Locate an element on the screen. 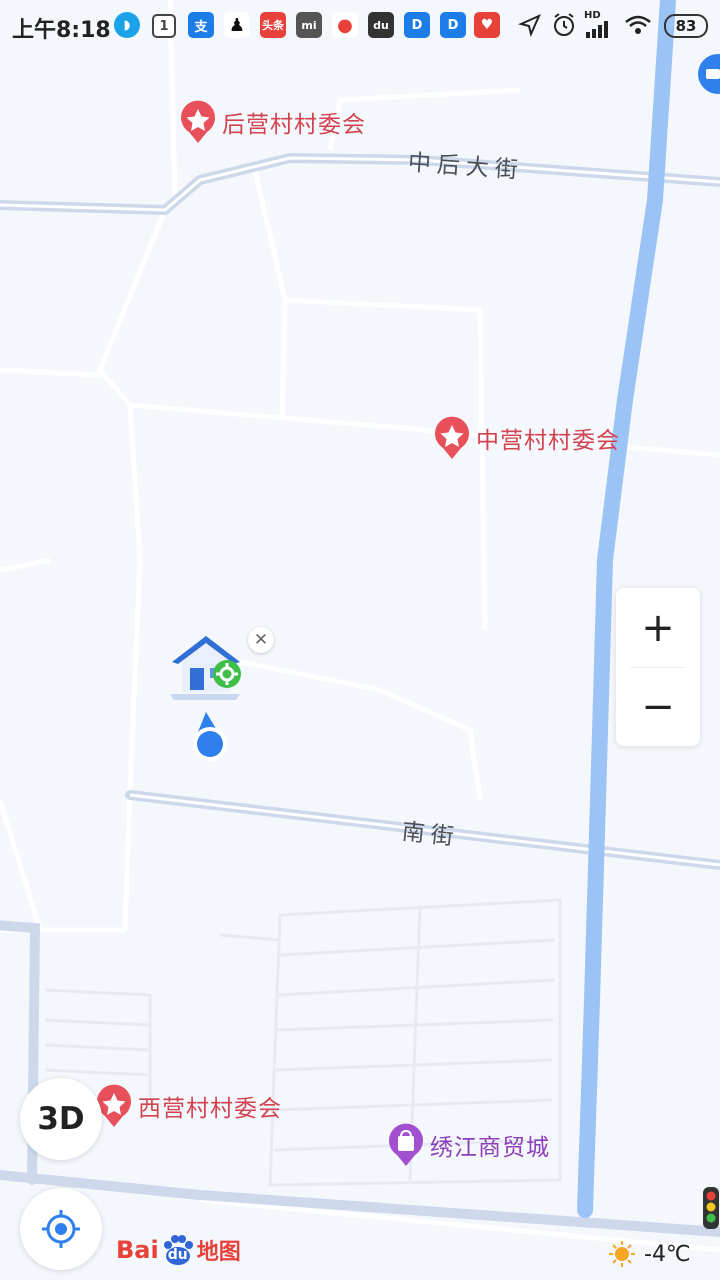 This screenshot has width=720, height=1280. weather-widget: -4℃ is located at coordinates (649, 1254).